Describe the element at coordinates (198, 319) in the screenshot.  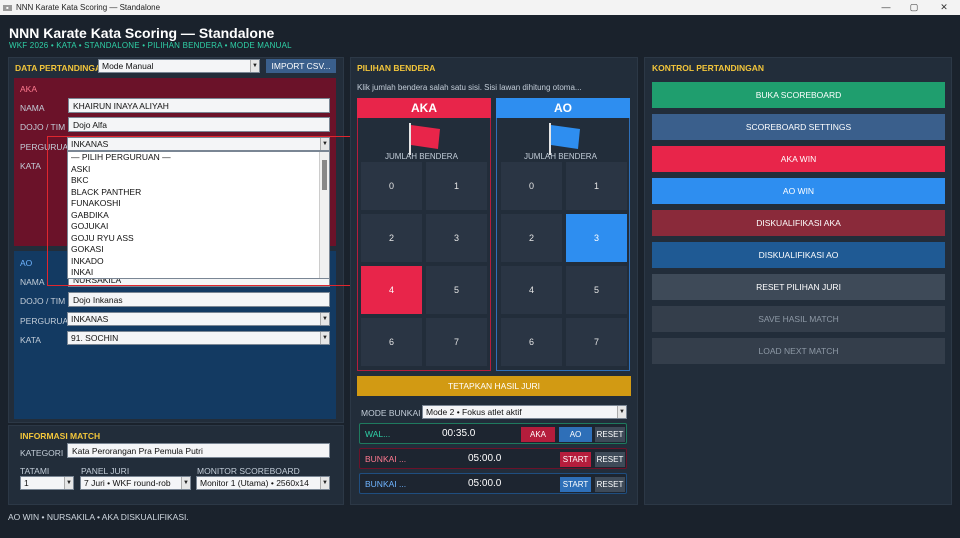
I see `ao-perguruan-select: INKANAS ▼` at that location.